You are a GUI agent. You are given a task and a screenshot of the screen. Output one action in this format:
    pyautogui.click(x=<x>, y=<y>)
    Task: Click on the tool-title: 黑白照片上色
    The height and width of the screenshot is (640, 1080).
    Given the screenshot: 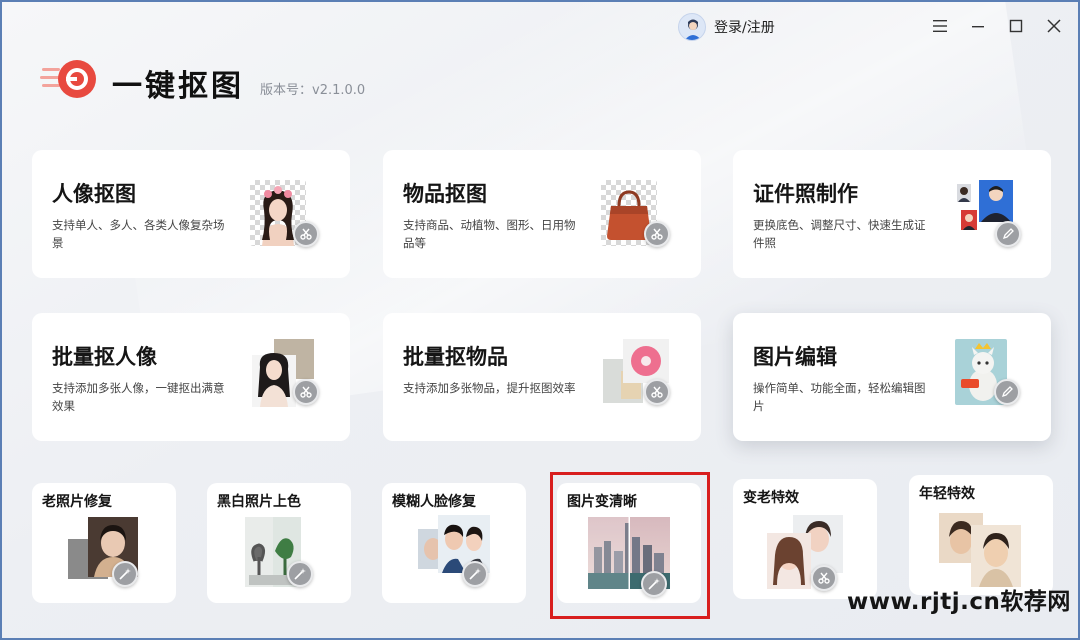 What is the action you would take?
    pyautogui.click(x=259, y=502)
    